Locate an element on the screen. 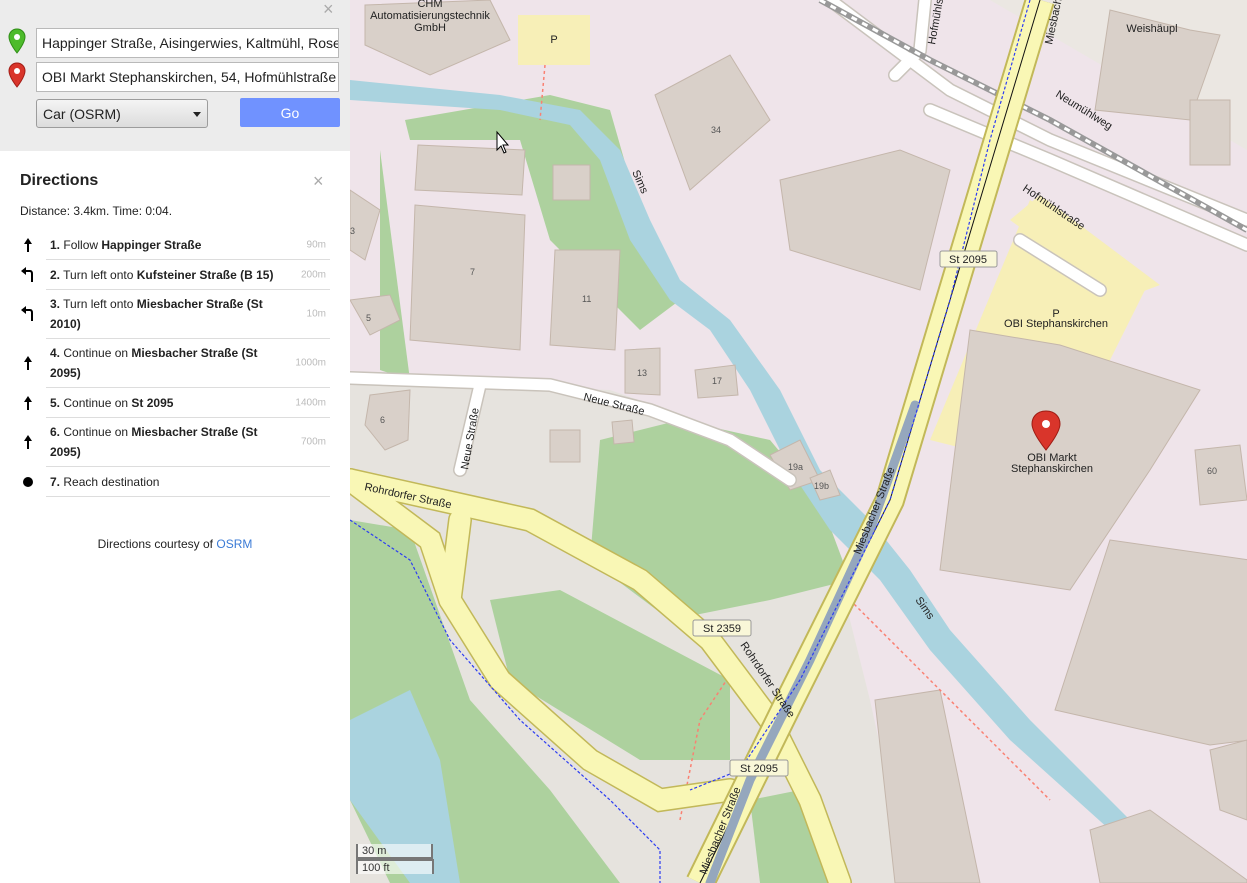 This screenshot has width=1247, height=883. close-routing-icon: × is located at coordinates (328, 9).